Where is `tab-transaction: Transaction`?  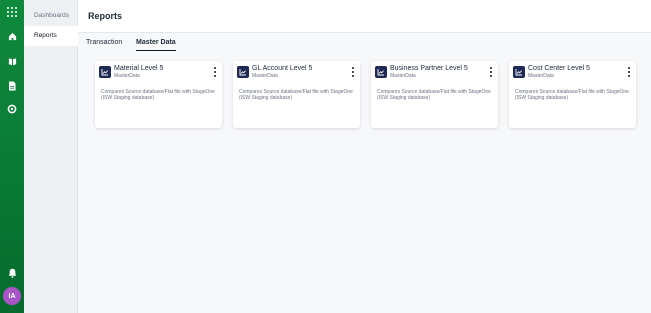 tab-transaction: Transaction is located at coordinates (104, 45).